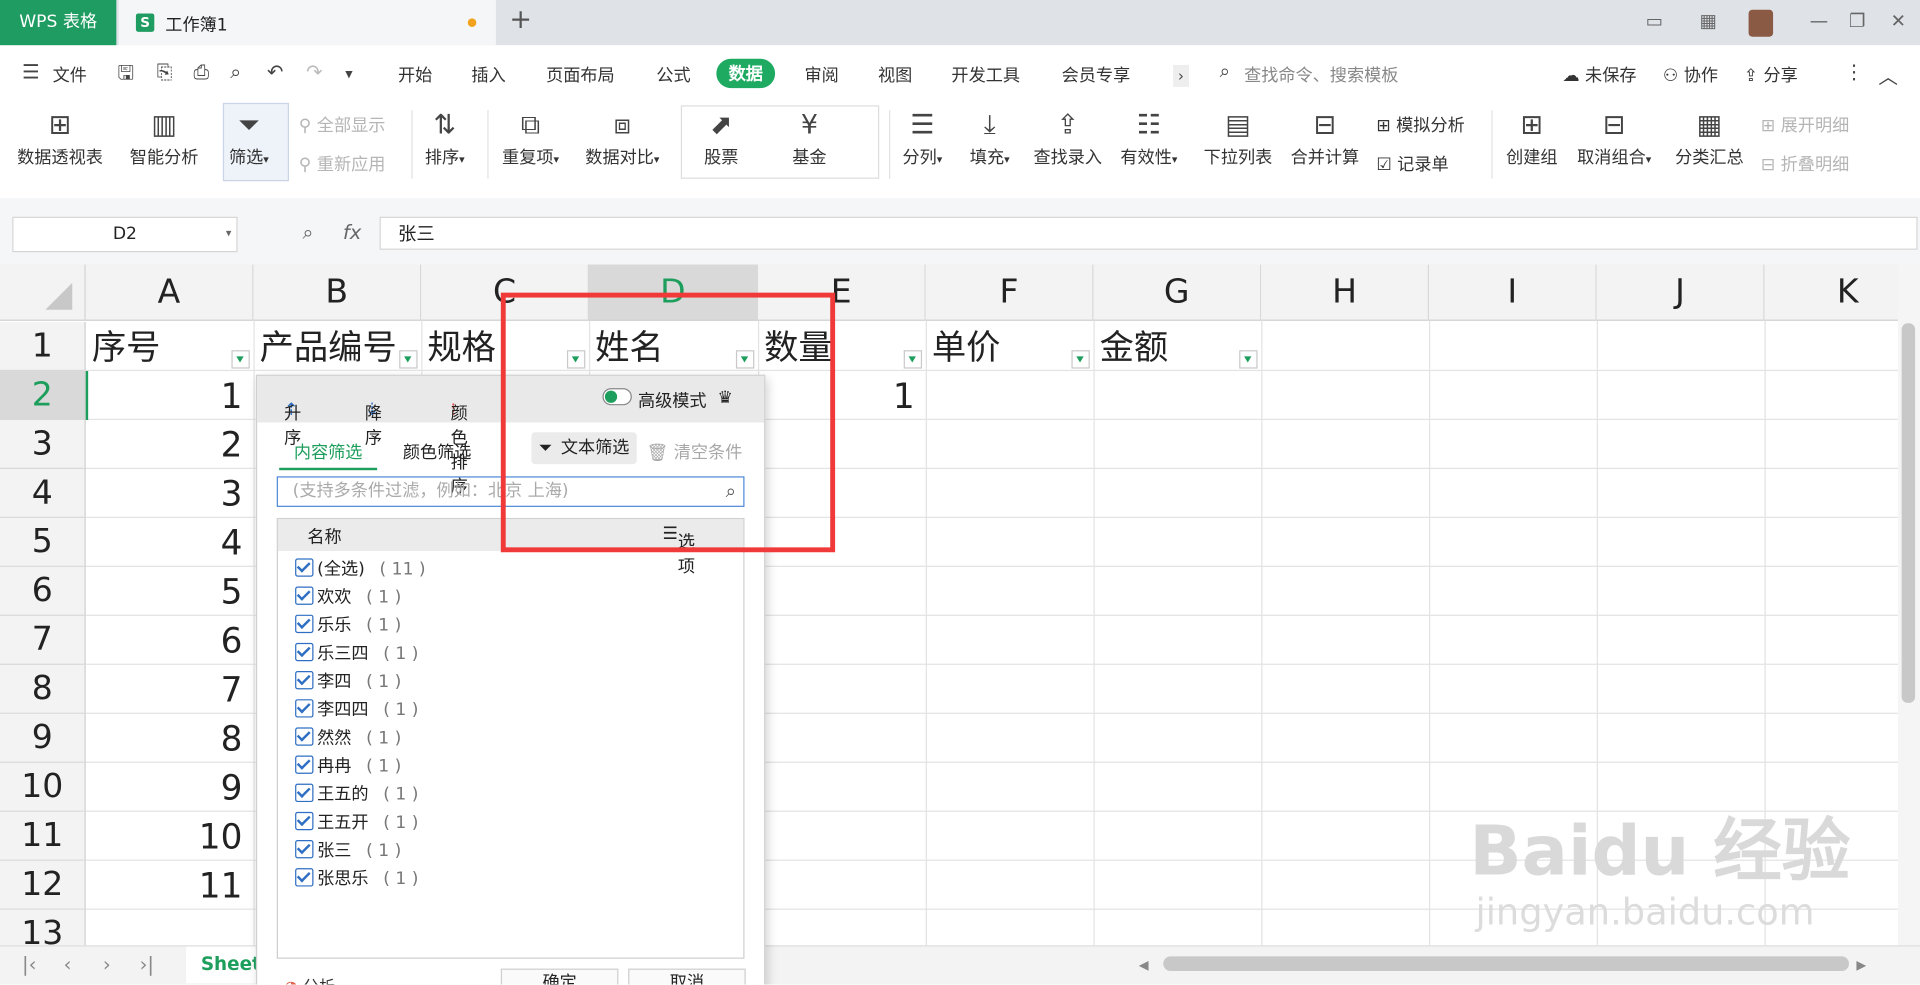 This screenshot has height=985, width=1920. What do you see at coordinates (342, 125) in the screenshot?
I see `show-all-button: ⚲ 全部显示` at bounding box center [342, 125].